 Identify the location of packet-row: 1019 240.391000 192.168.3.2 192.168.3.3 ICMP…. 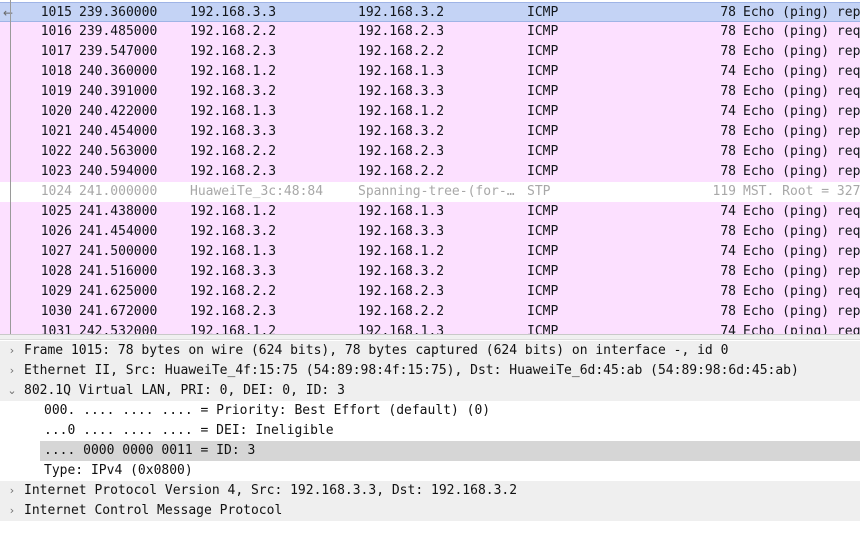
(430, 92).